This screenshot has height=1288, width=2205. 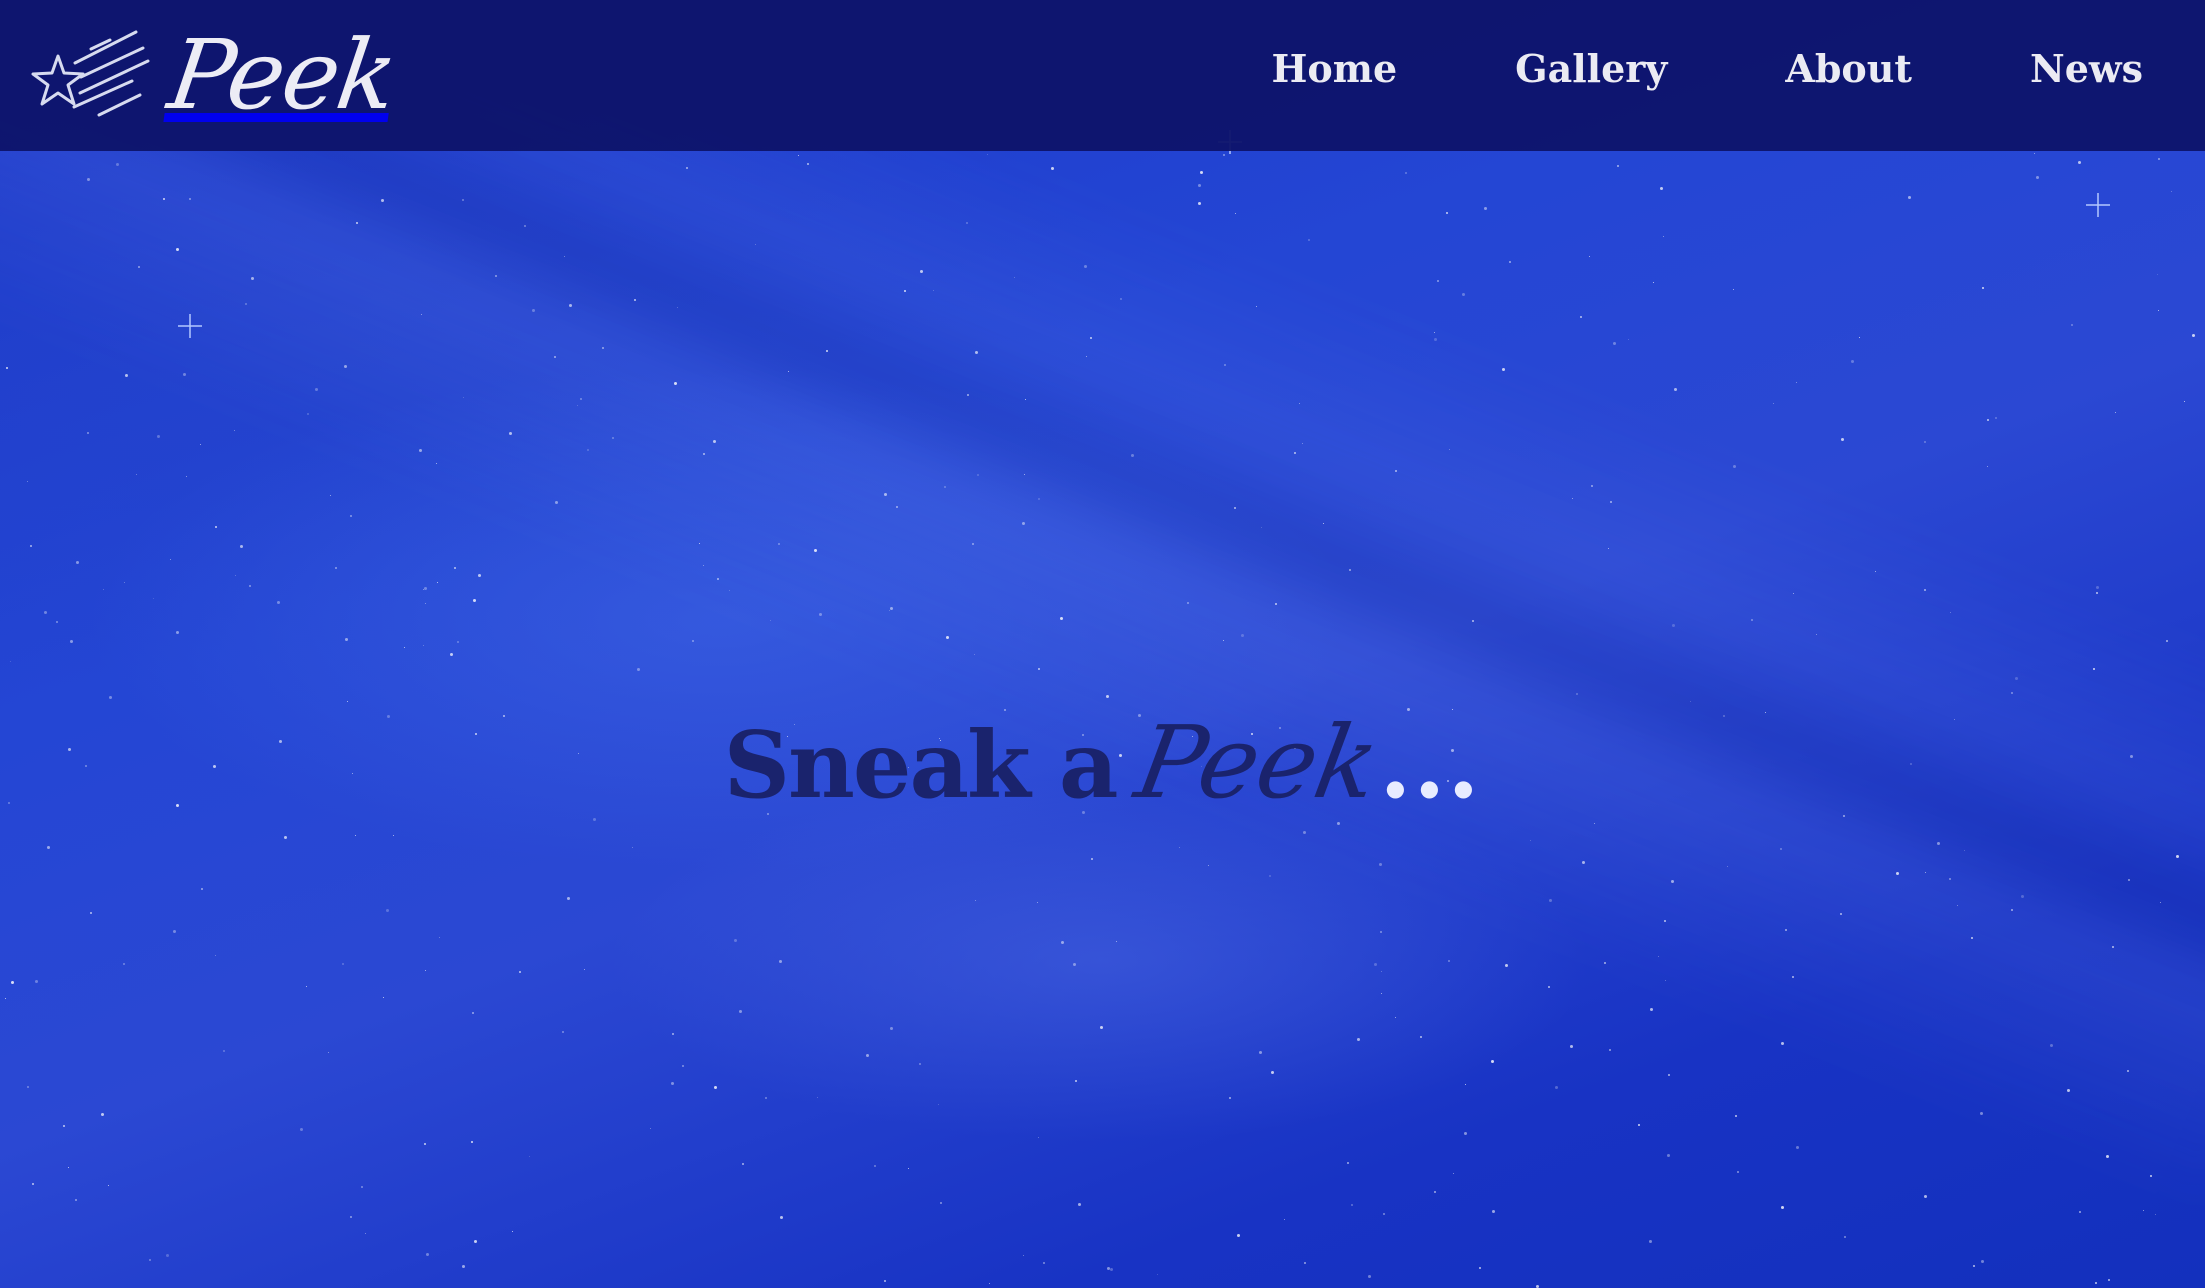 What do you see at coordinates (1335, 69) in the screenshot?
I see `nav-link-home: Home` at bounding box center [1335, 69].